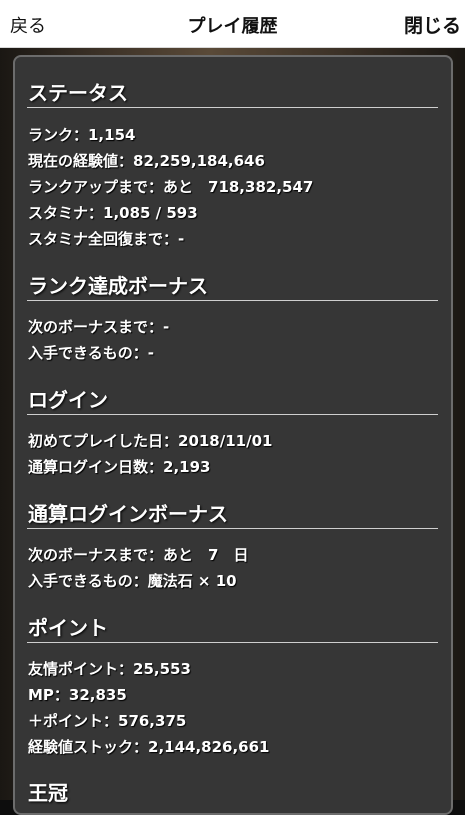 The width and height of the screenshot is (465, 815). I want to click on exp-stock-text: 経験値ストック：2,144,826,661, so click(149, 747).